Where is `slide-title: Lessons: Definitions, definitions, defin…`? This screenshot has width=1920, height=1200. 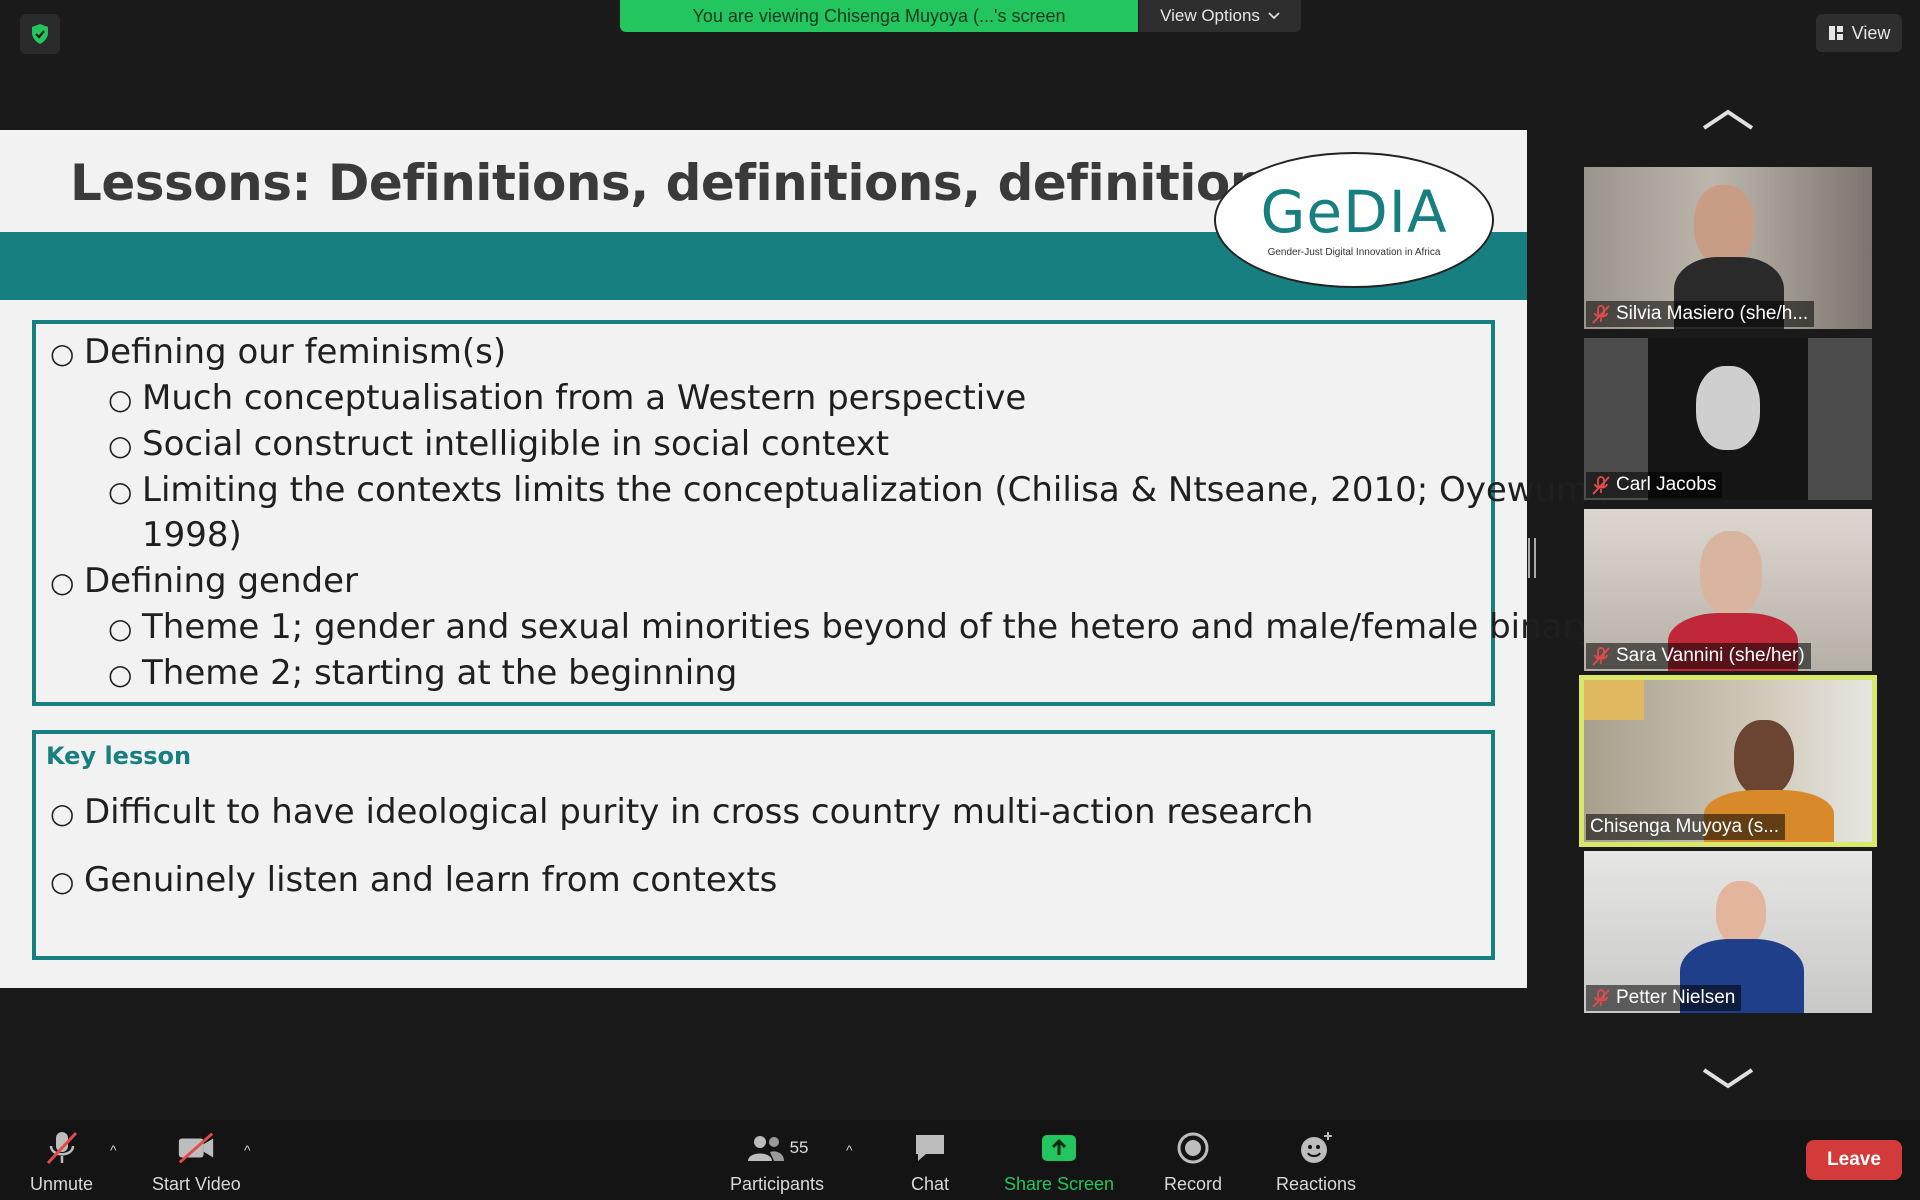 slide-title: Lessons: Definitions, definitions, defin… is located at coordinates (682, 183).